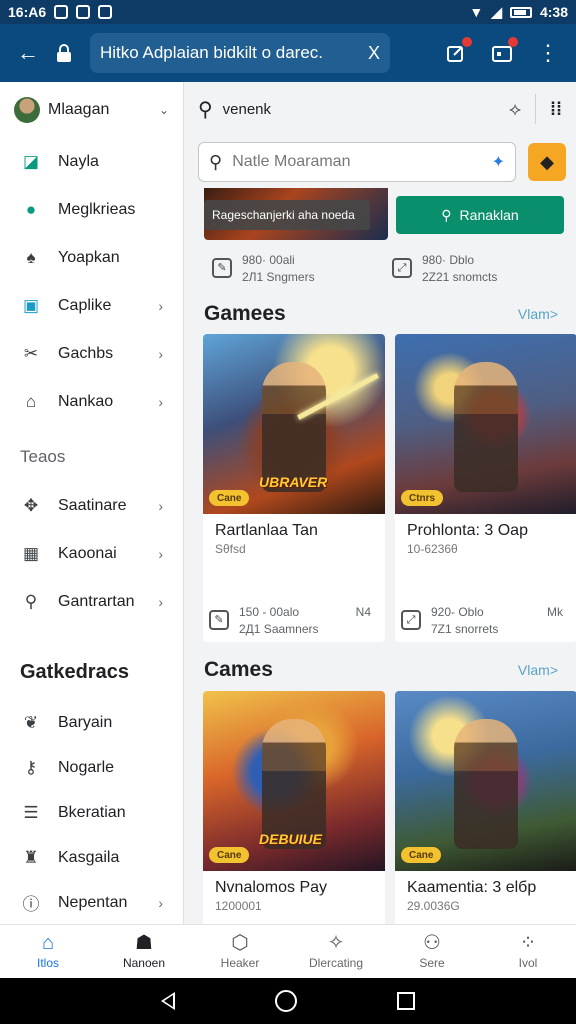  I want to click on green-action-button: ⚲ Ranaklan, so click(480, 215).